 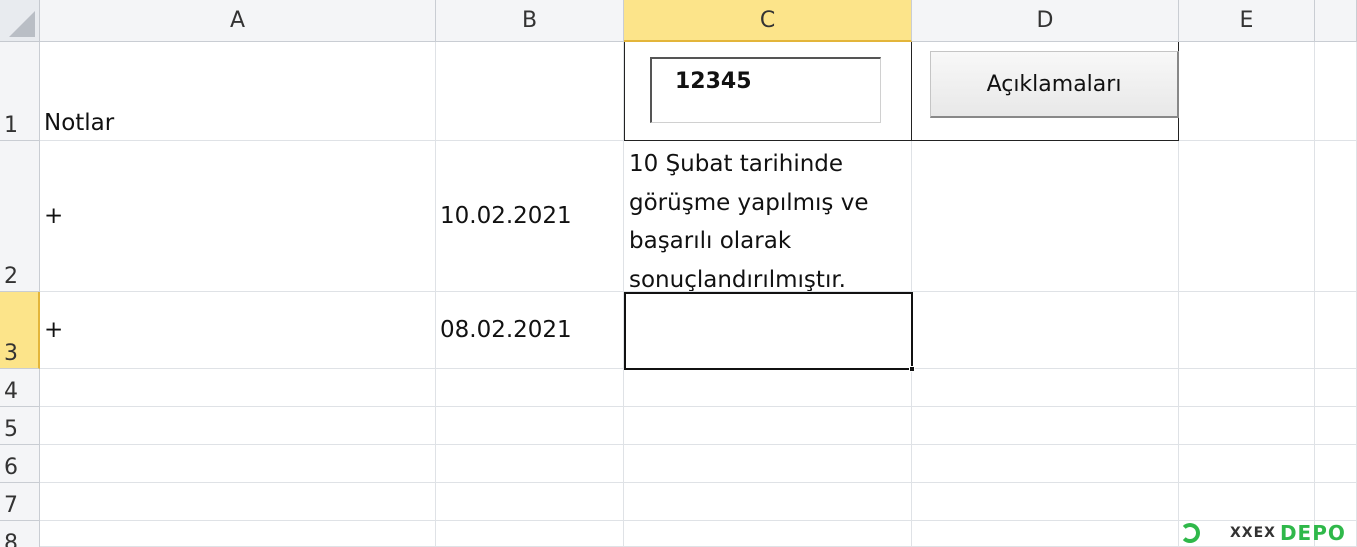 I want to click on cell-b4, so click(x=530, y=388).